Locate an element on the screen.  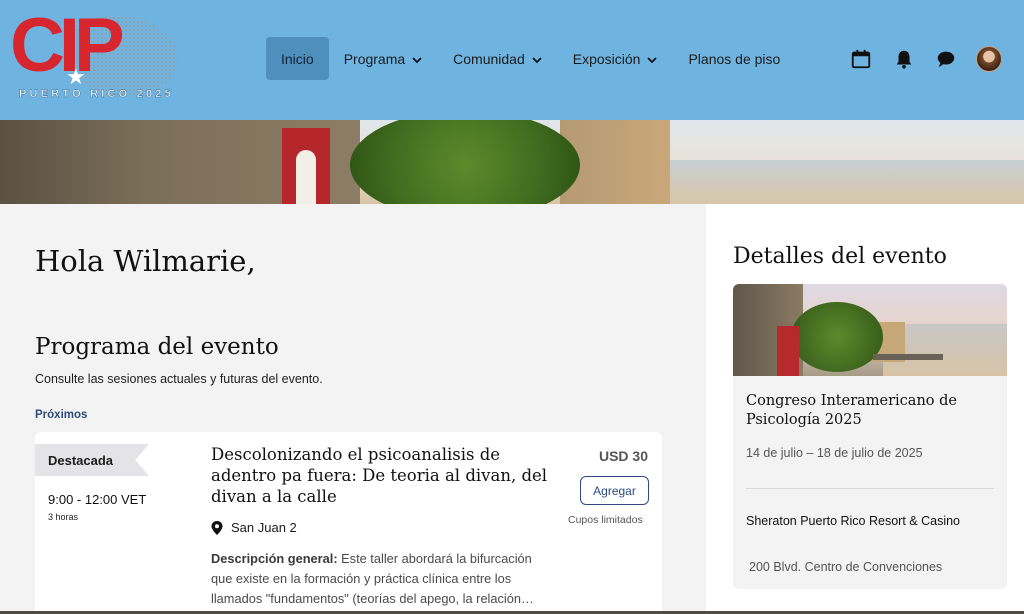
nav-planos-de-piso: Planos de piso is located at coordinates (734, 58).